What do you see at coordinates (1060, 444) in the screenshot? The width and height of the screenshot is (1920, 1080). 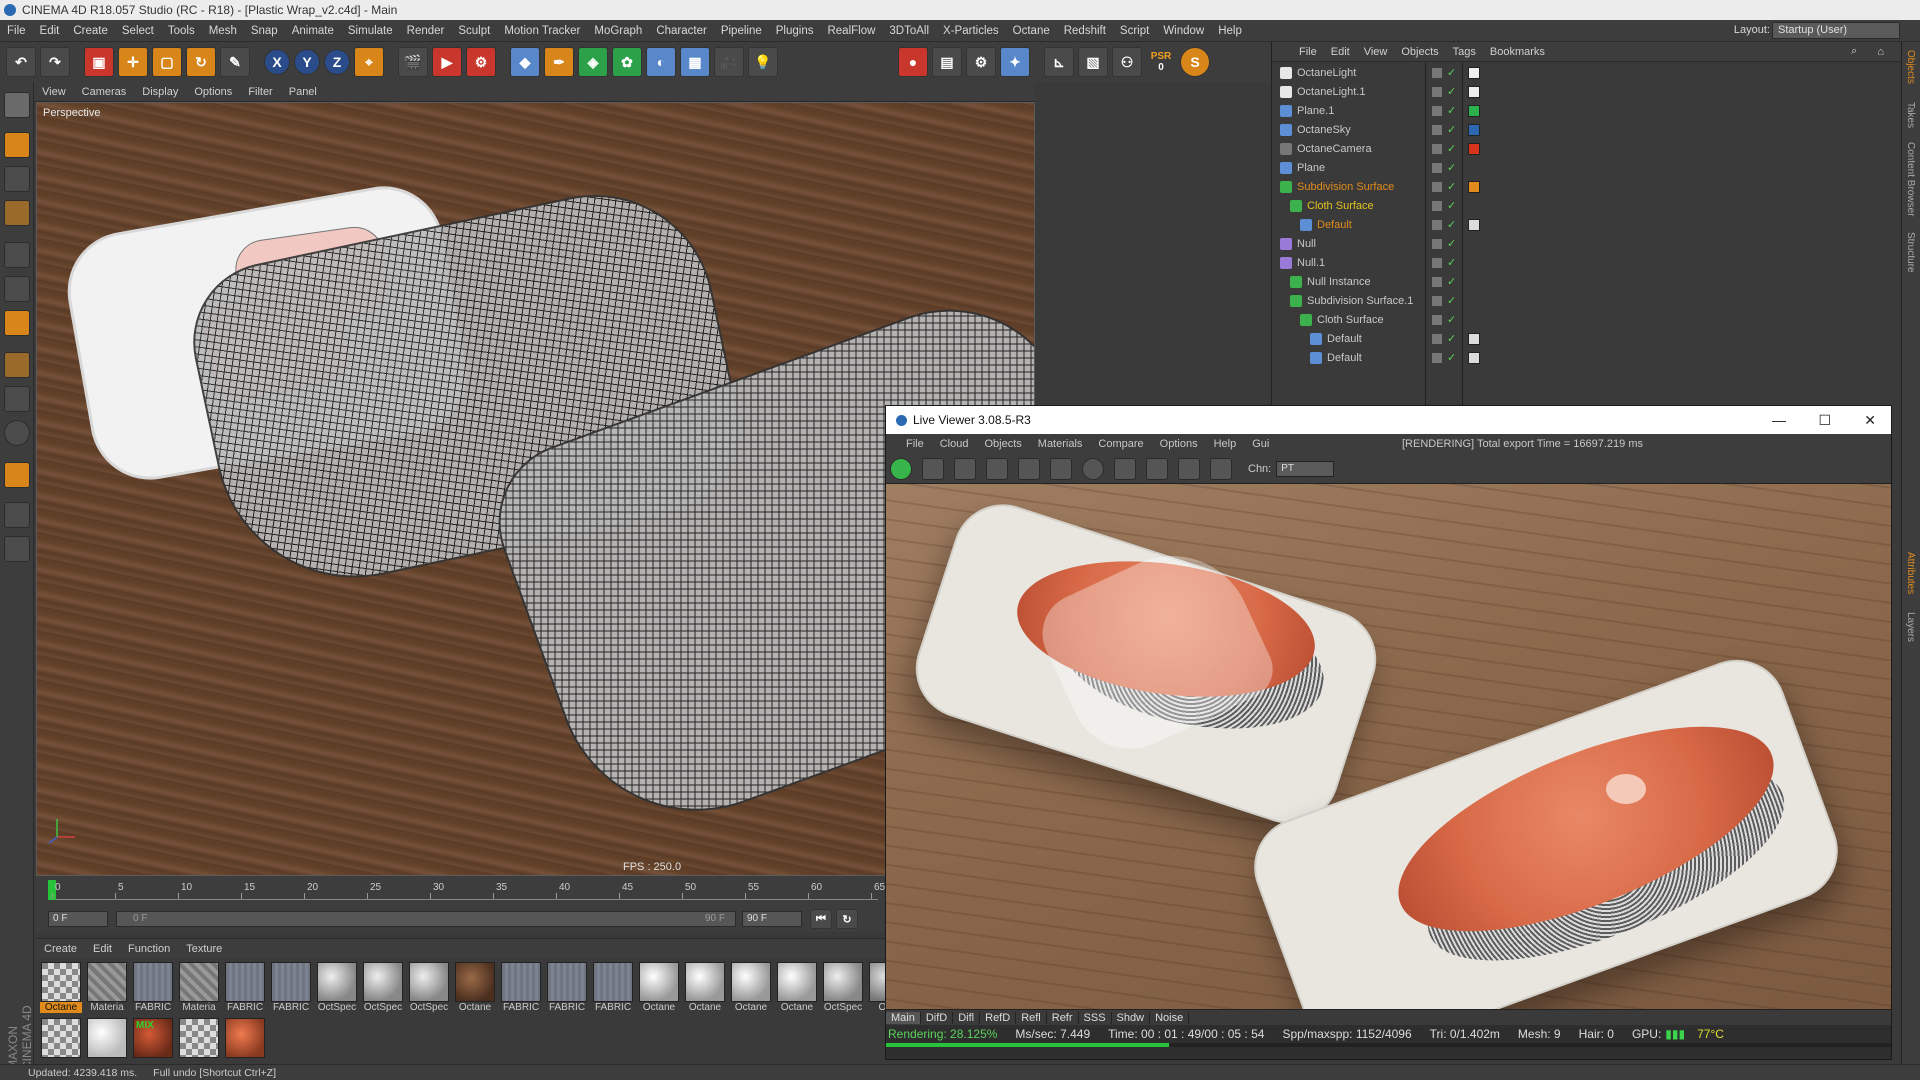 I see `lv-menu-materials: Materials` at bounding box center [1060, 444].